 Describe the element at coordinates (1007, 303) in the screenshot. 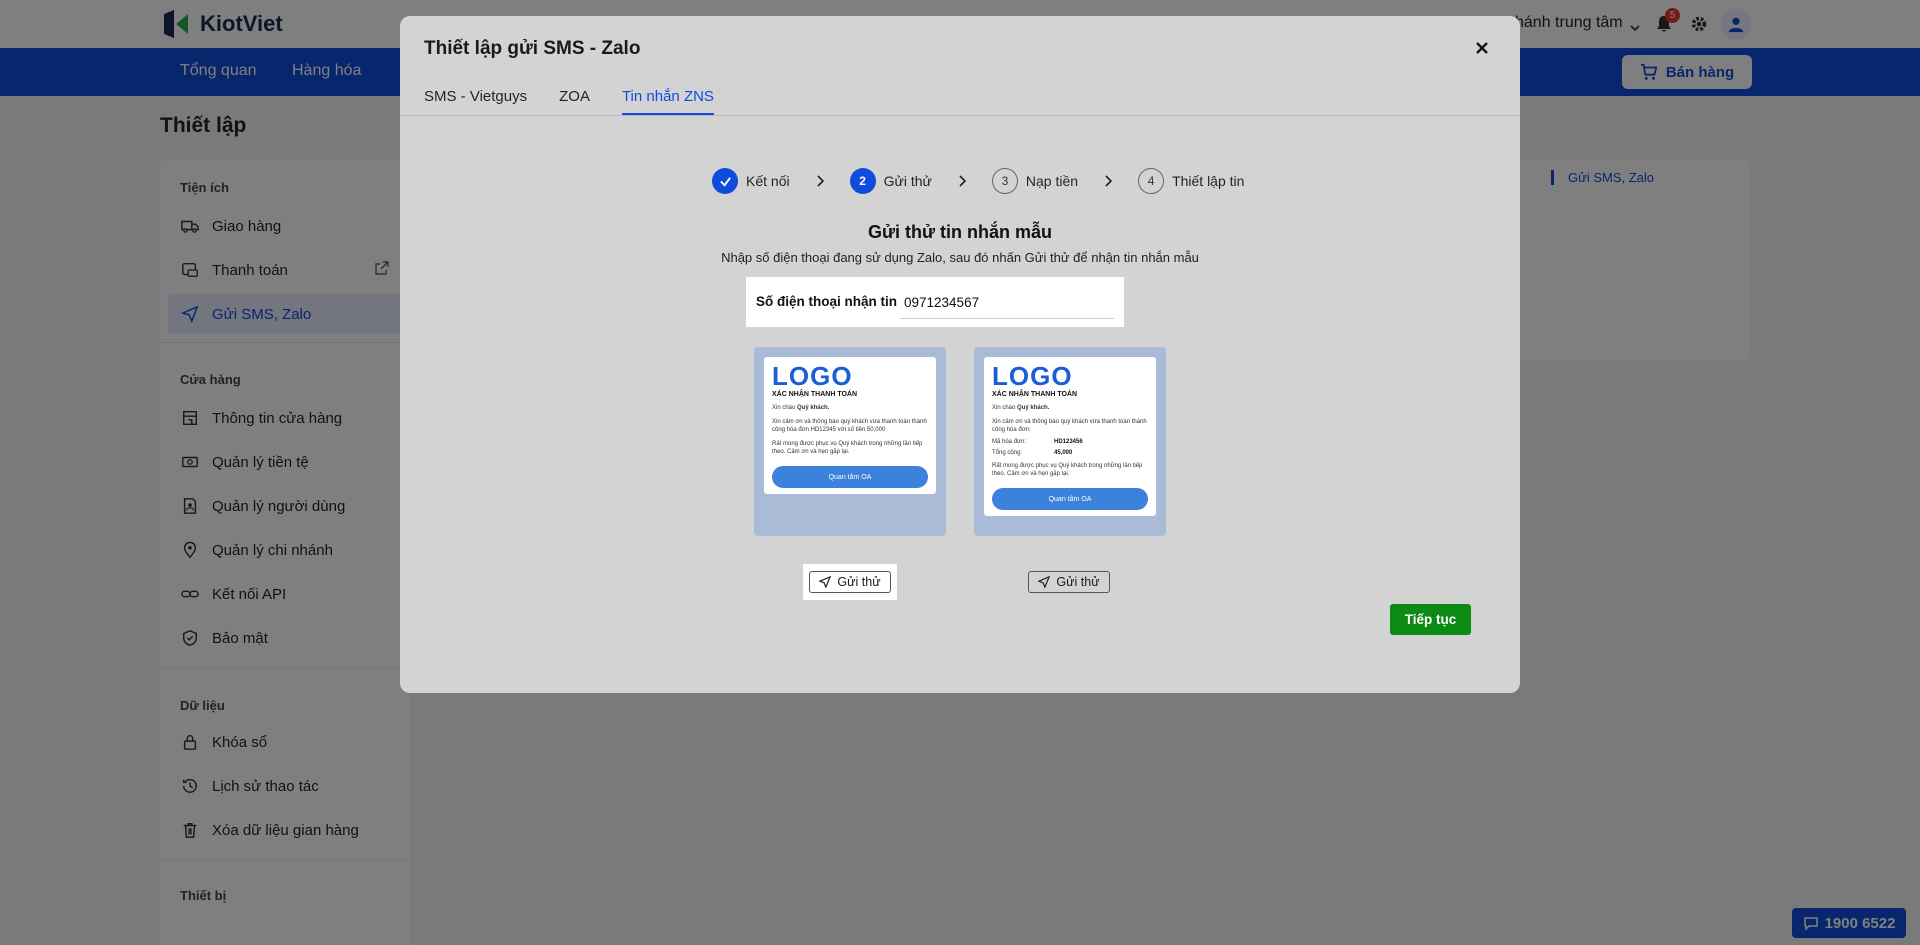

I see `phone-input` at that location.